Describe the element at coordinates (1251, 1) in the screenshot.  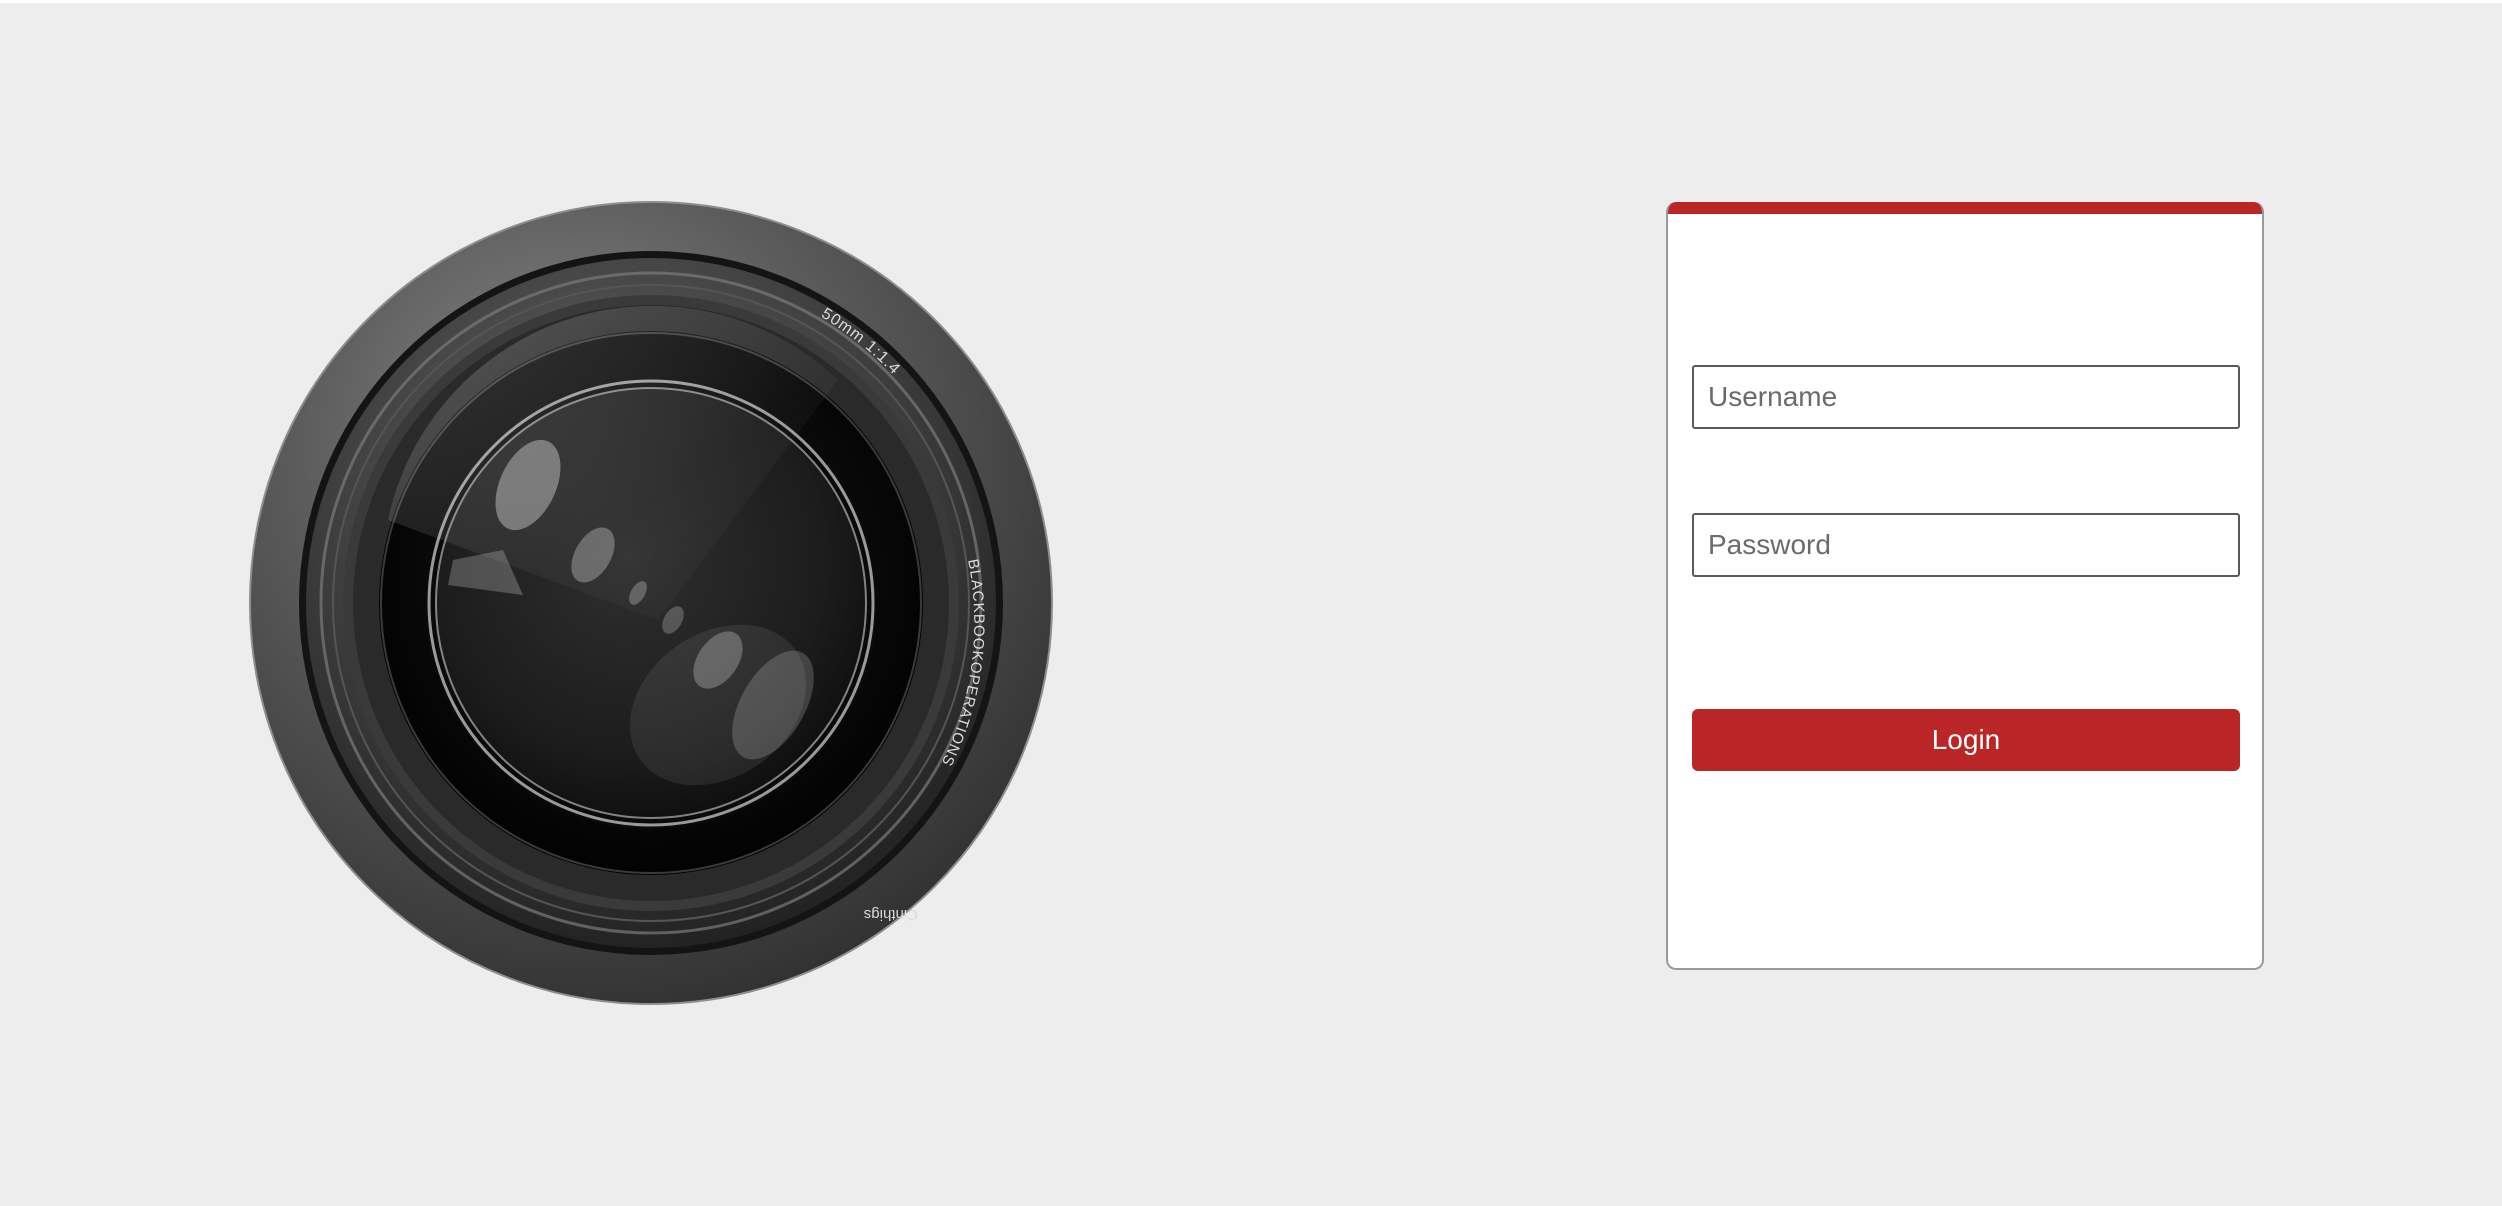
I see `top-edge-line` at that location.